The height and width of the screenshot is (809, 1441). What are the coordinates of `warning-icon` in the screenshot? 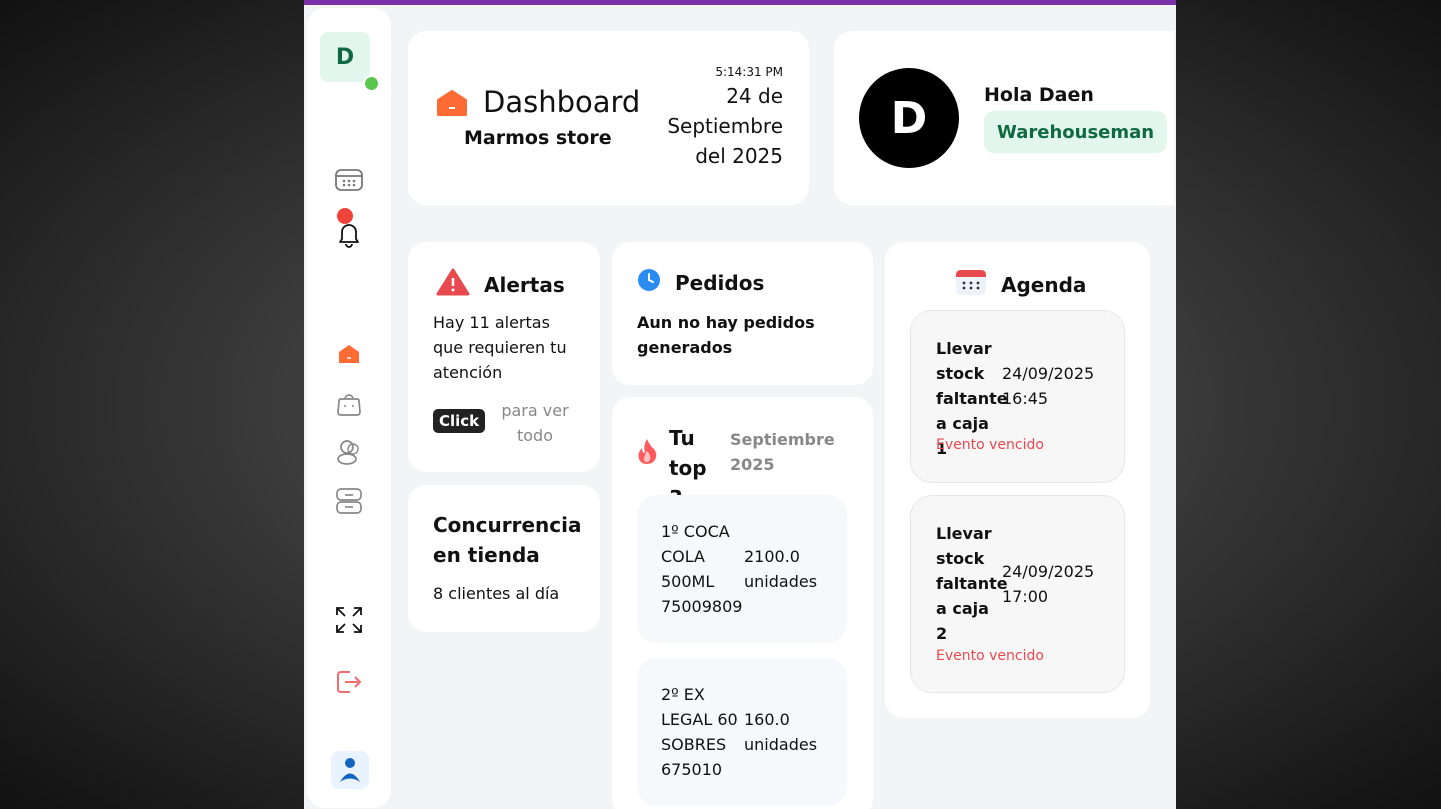 It's located at (453, 284).